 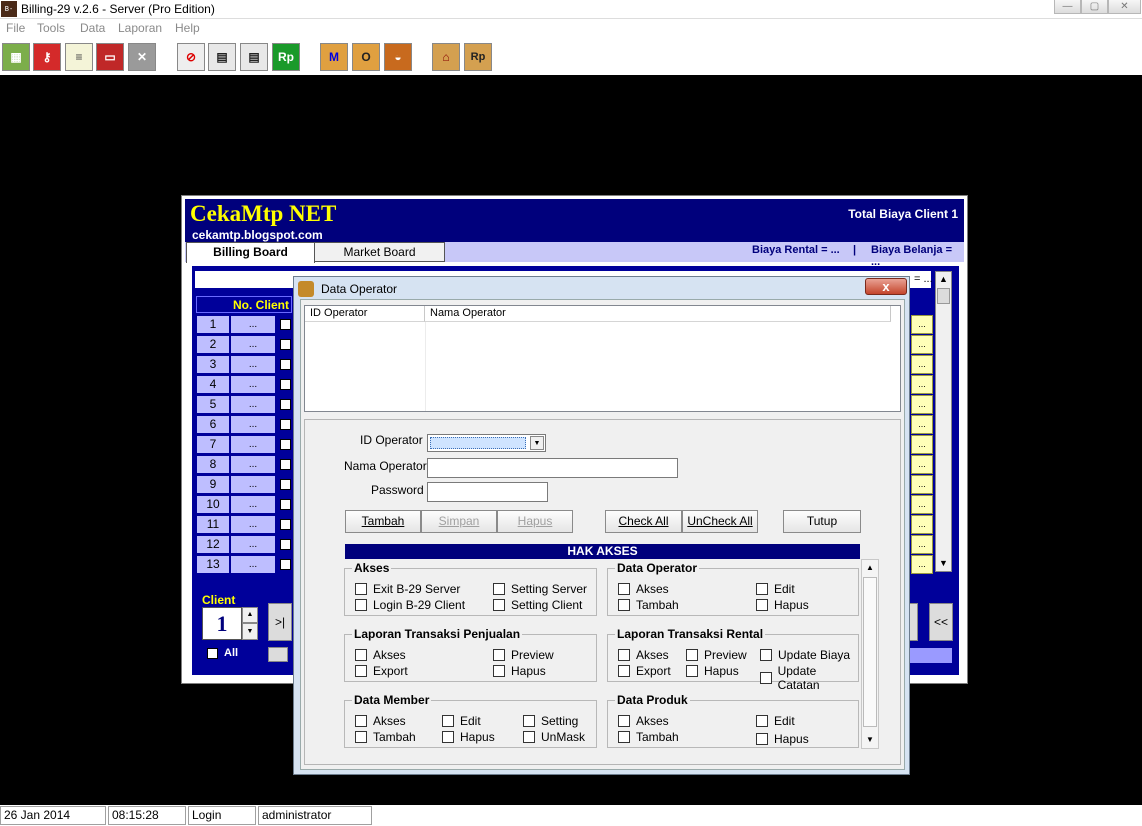 What do you see at coordinates (519, 671) in the screenshot?
I see `checkbox-penjualan-hapus: Hapus` at bounding box center [519, 671].